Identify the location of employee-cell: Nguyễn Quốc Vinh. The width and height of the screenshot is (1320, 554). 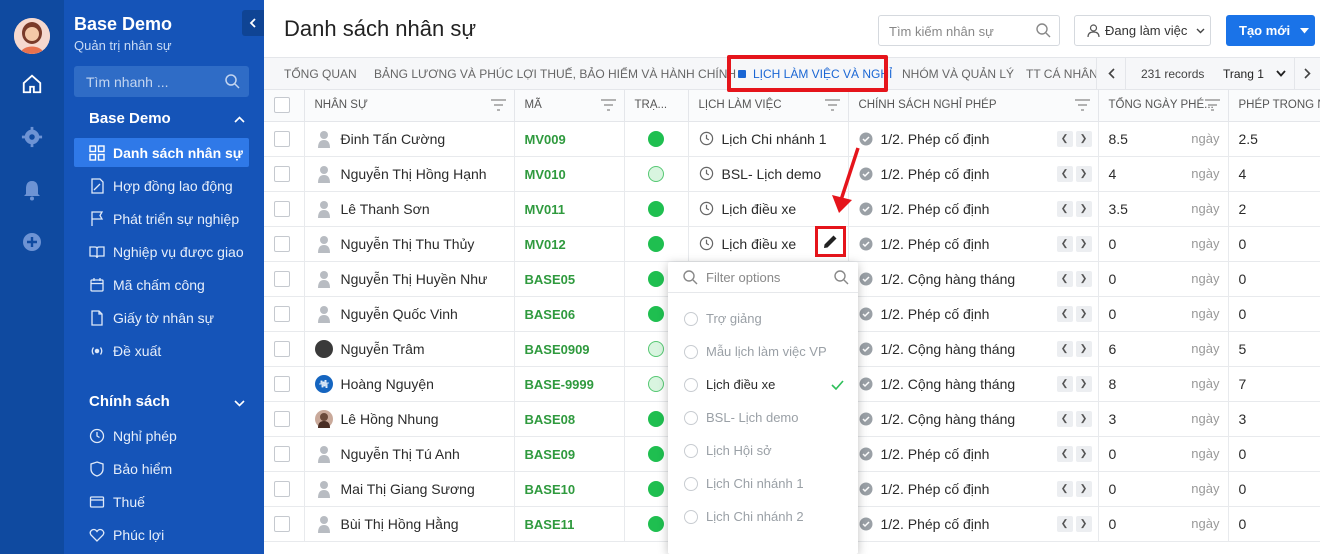
(409, 314).